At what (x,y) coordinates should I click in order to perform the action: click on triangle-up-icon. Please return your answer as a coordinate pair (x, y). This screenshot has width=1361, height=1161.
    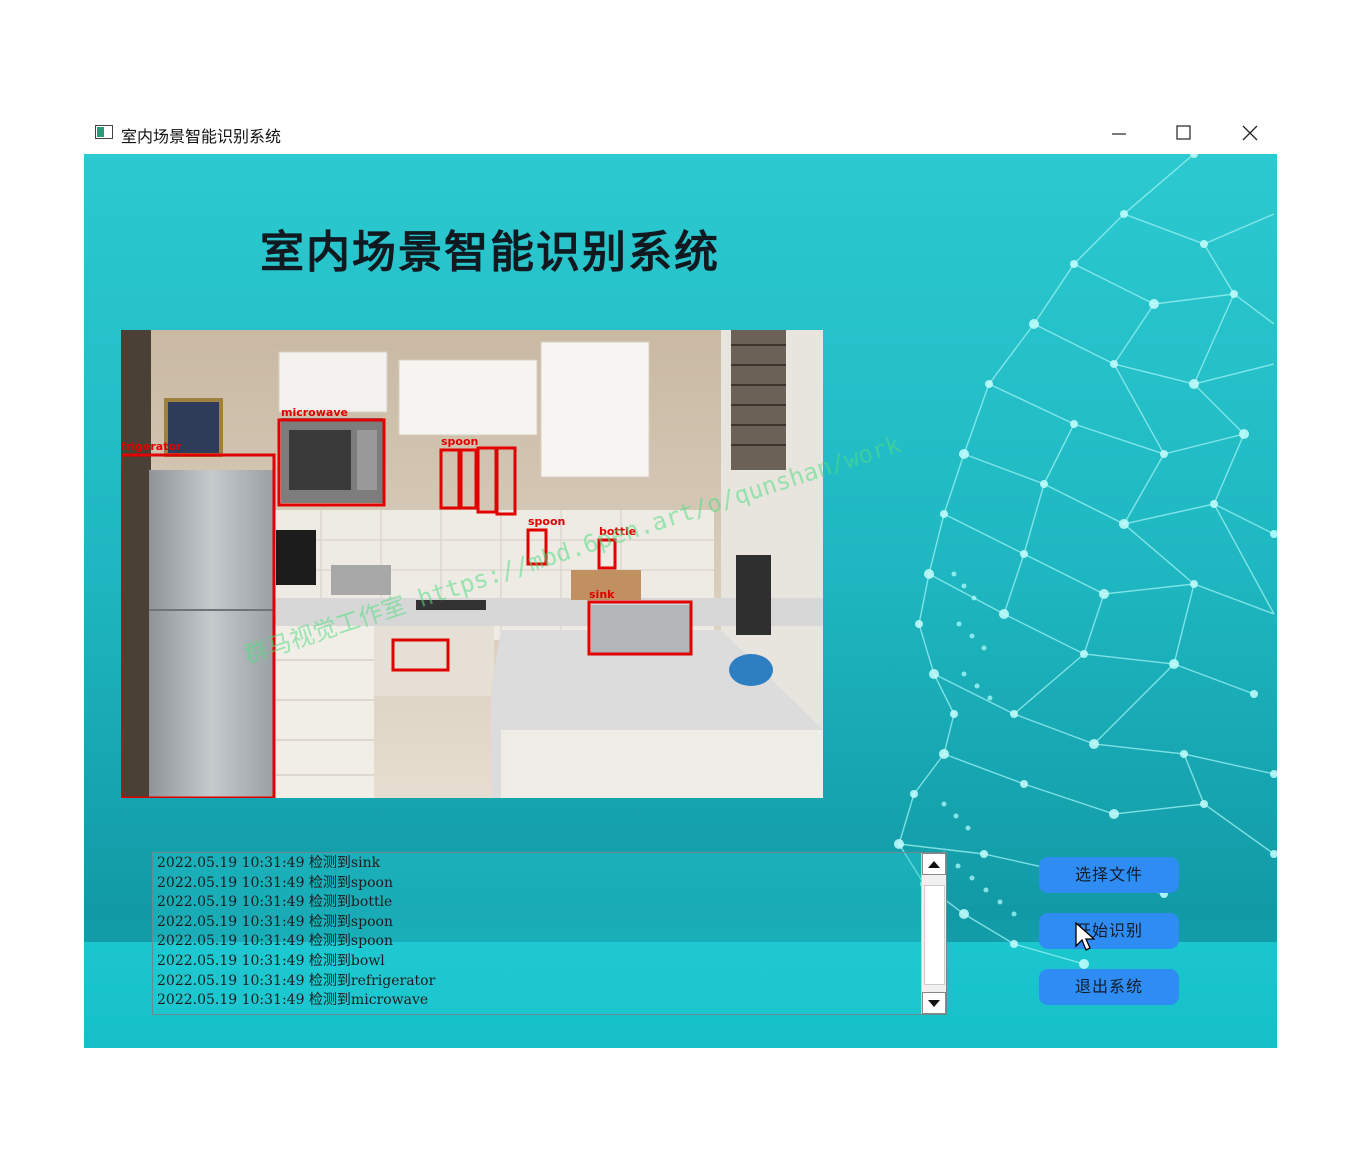
    Looking at the image, I should click on (934, 864).